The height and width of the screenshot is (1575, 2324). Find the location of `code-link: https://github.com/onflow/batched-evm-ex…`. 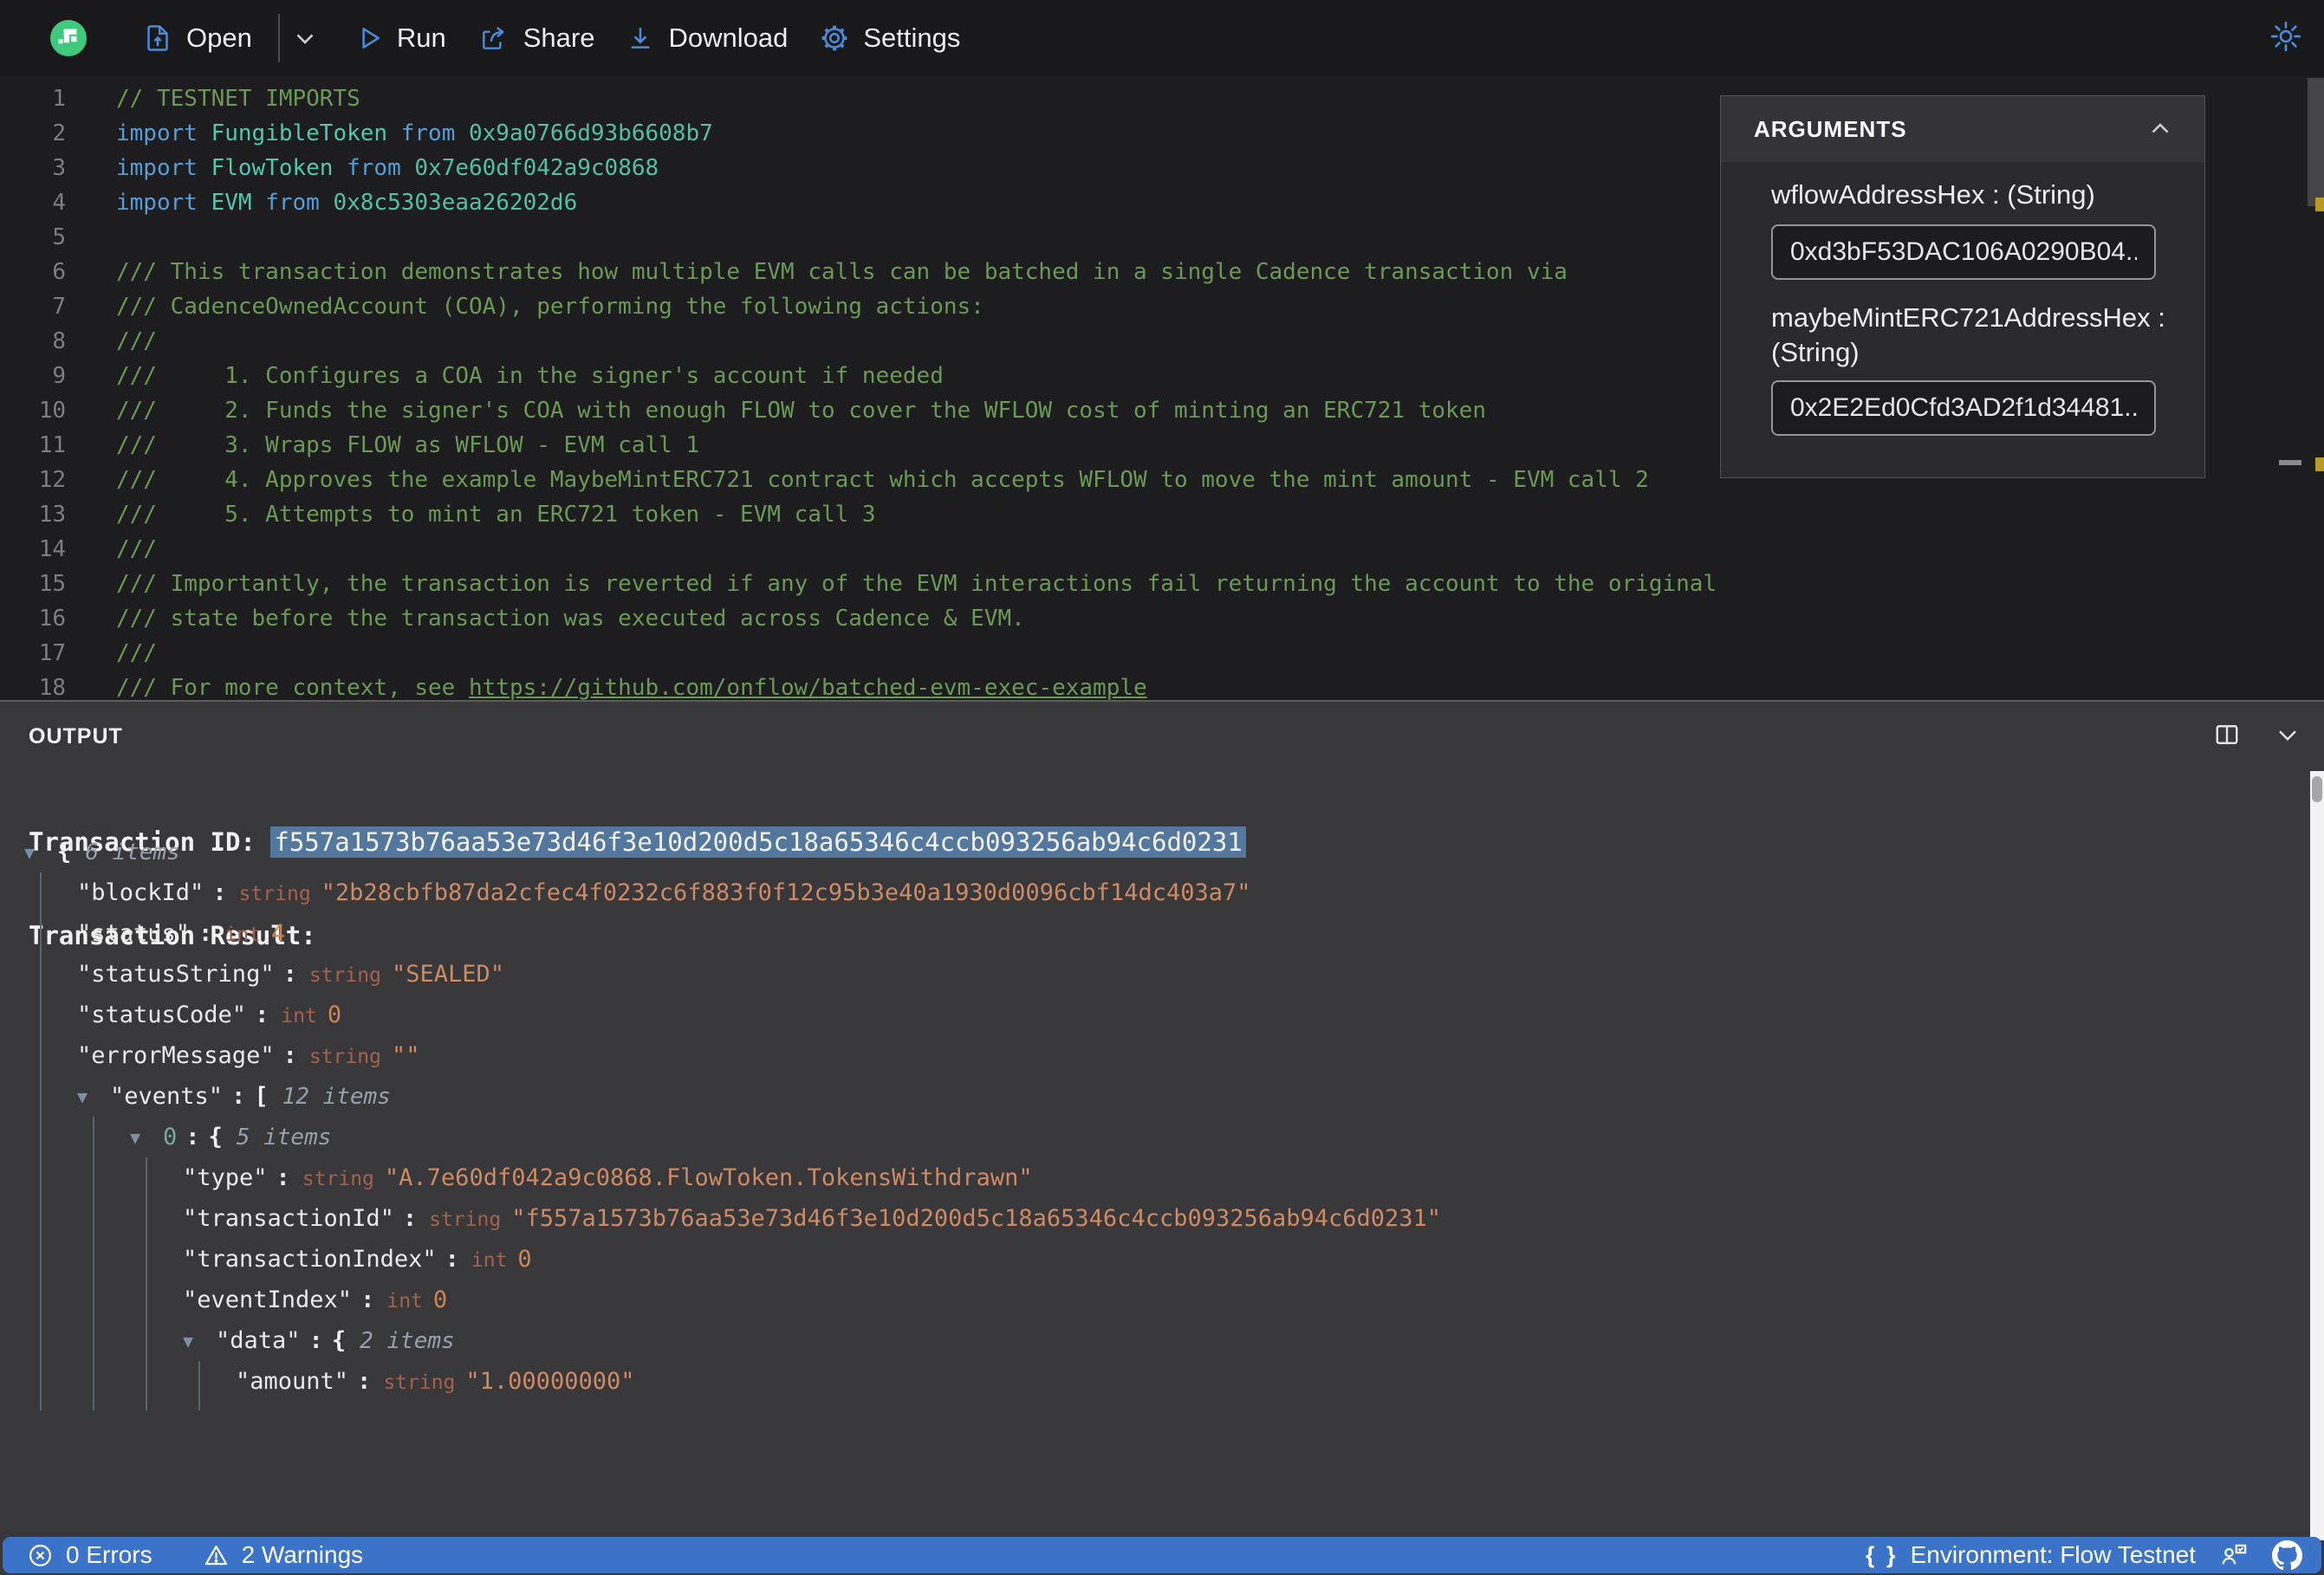

code-link: https://github.com/onflow/batched-evm-ex… is located at coordinates (808, 688).